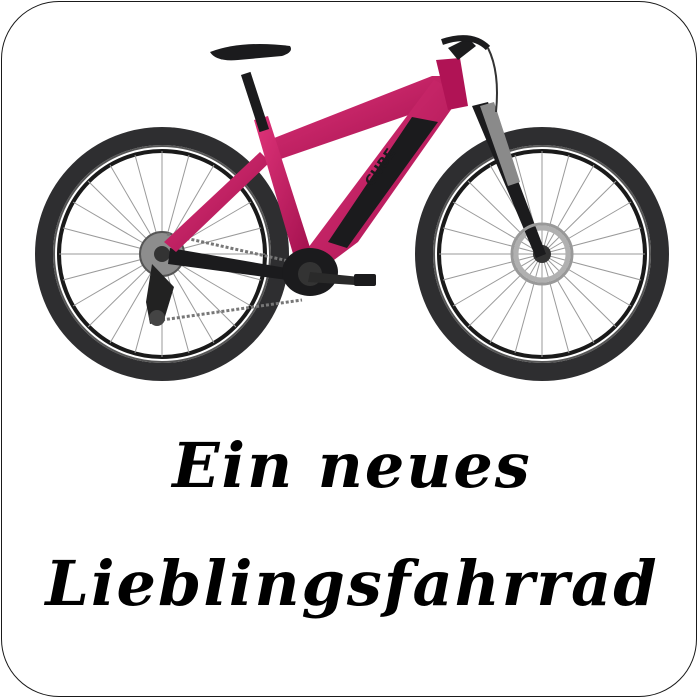 This screenshot has width=700, height=700. Describe the element at coordinates (250, 88) in the screenshot. I see `saddle` at that location.